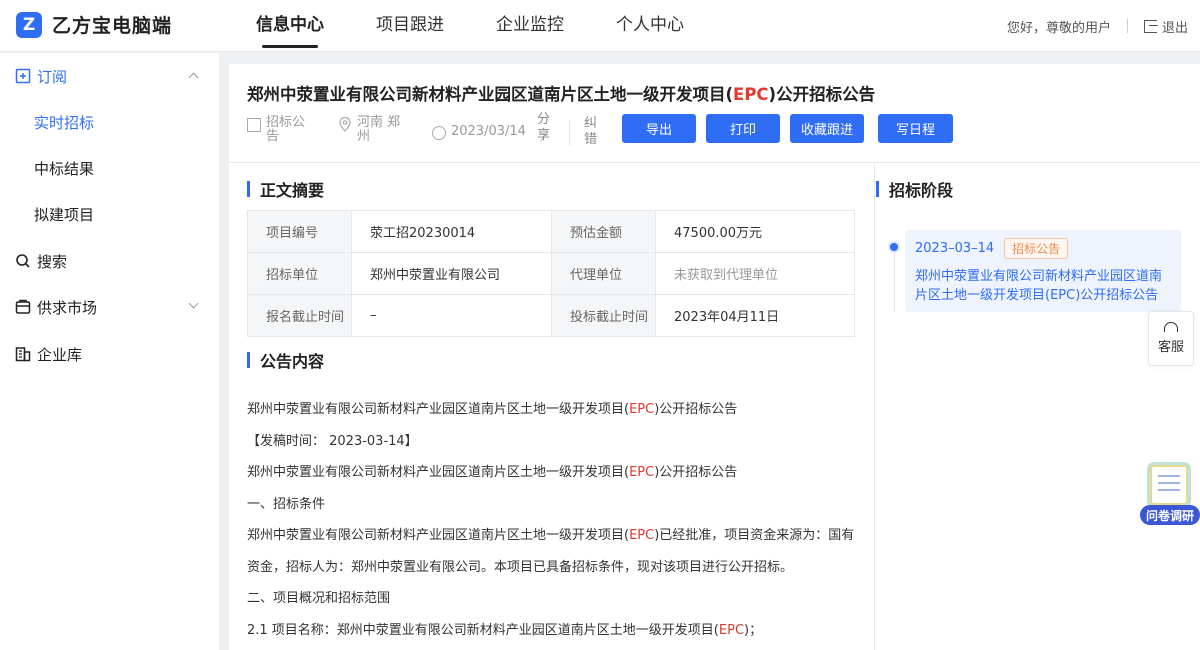 The width and height of the screenshot is (1200, 650). What do you see at coordinates (490, 94) in the screenshot?
I see `title-text-1: 郑州中荥置业有限公司新材料产业园区道南片区土地一级开发项目(` at bounding box center [490, 94].